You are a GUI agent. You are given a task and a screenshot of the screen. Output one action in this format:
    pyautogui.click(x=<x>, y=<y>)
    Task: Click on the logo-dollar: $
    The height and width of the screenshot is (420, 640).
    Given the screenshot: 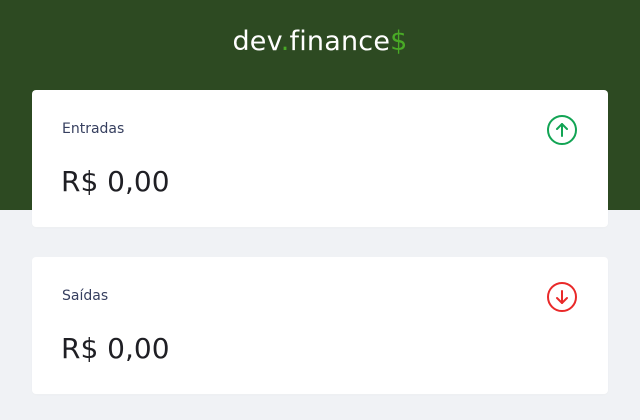 What is the action you would take?
    pyautogui.click(x=399, y=41)
    